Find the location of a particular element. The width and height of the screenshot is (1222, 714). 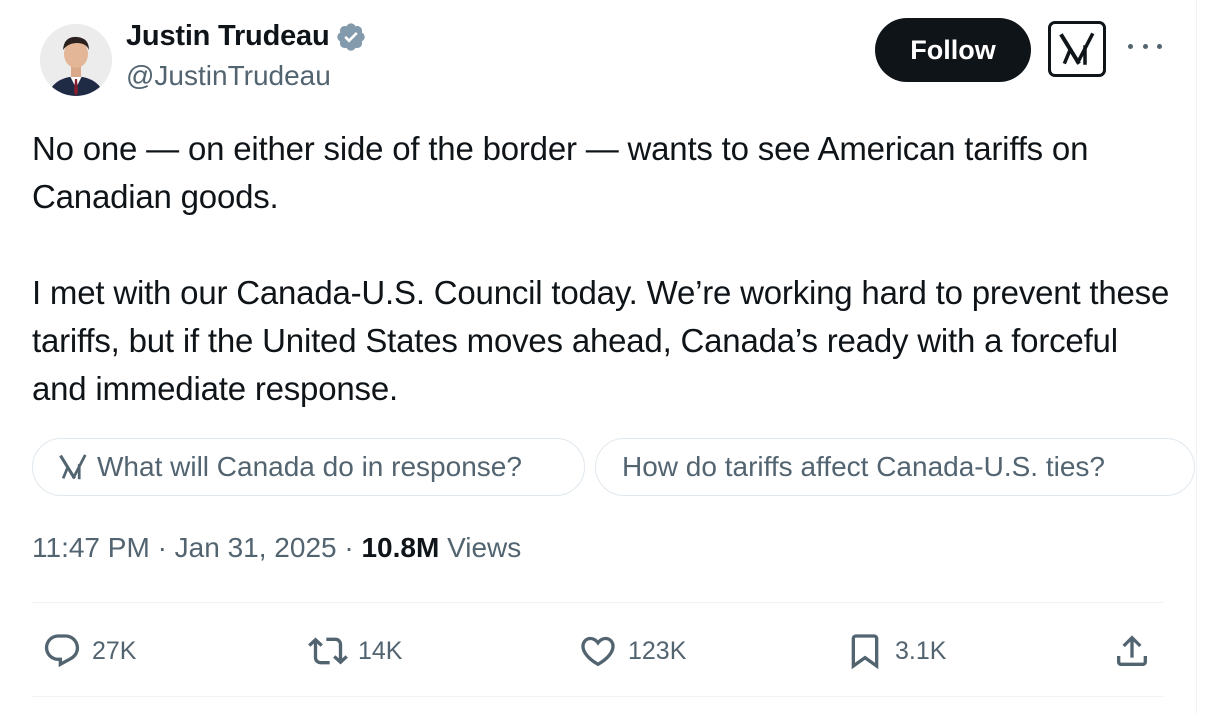

follow-button: Follow is located at coordinates (953, 50).